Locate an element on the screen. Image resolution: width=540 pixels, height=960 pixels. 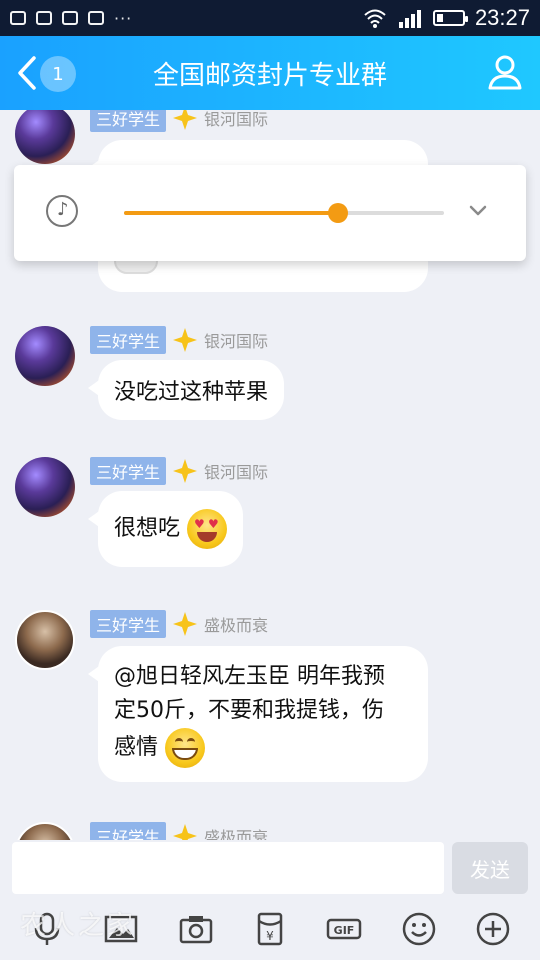
wechat-notification-icon is located at coordinates (70, 18).